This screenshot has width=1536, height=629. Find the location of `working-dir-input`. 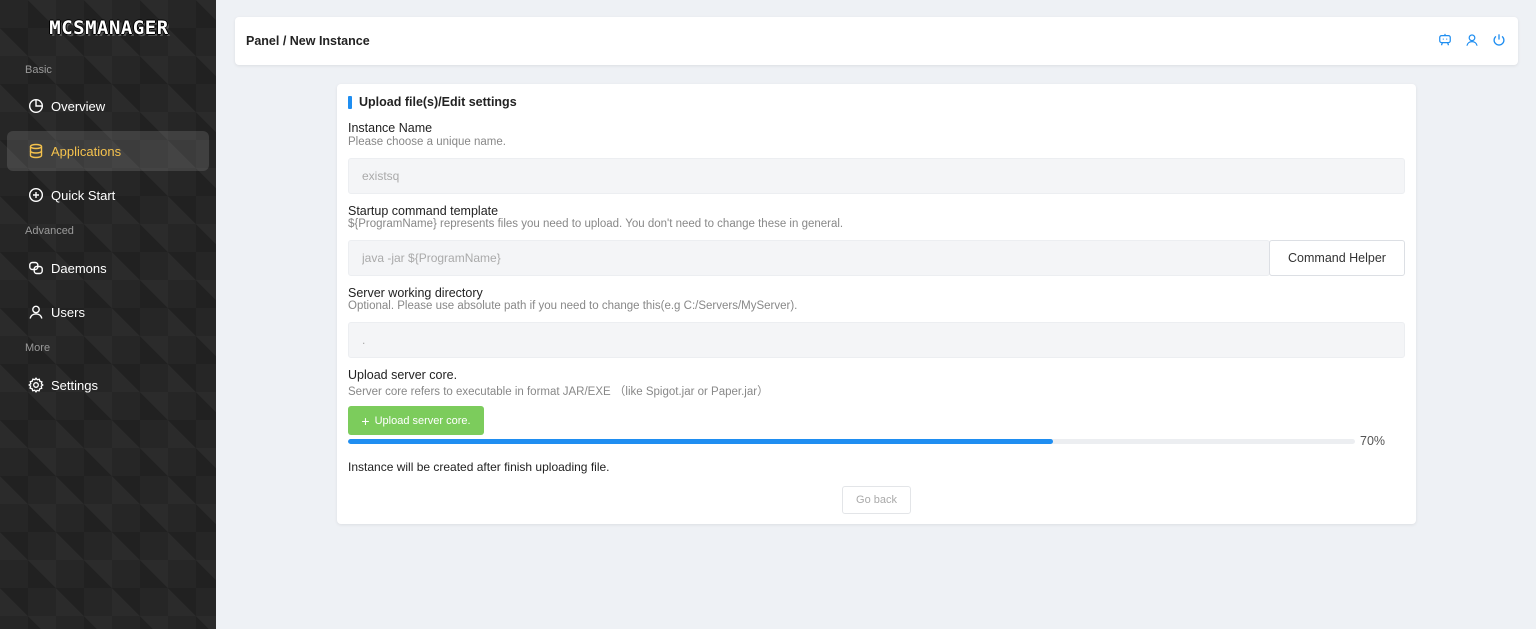

working-dir-input is located at coordinates (876, 340).